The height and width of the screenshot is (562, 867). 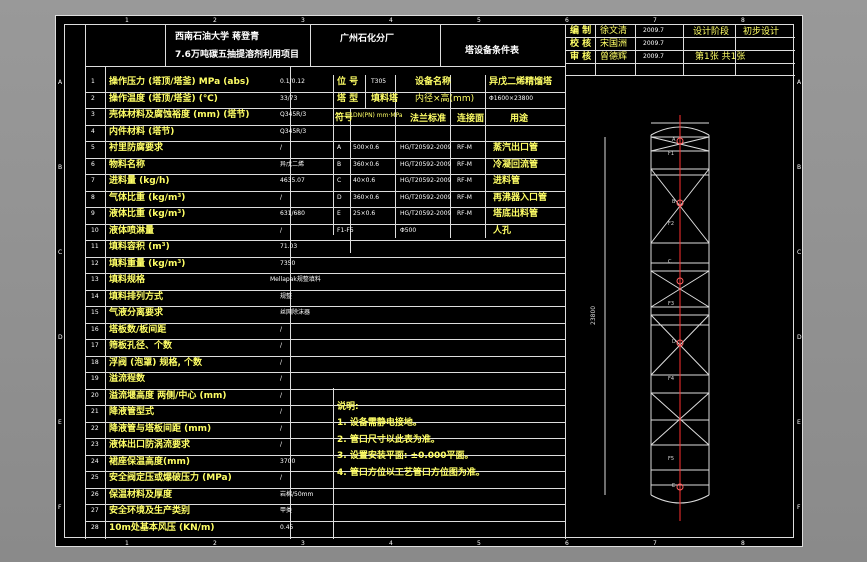 I want to click on row-number: 7, so click(x=93, y=180).